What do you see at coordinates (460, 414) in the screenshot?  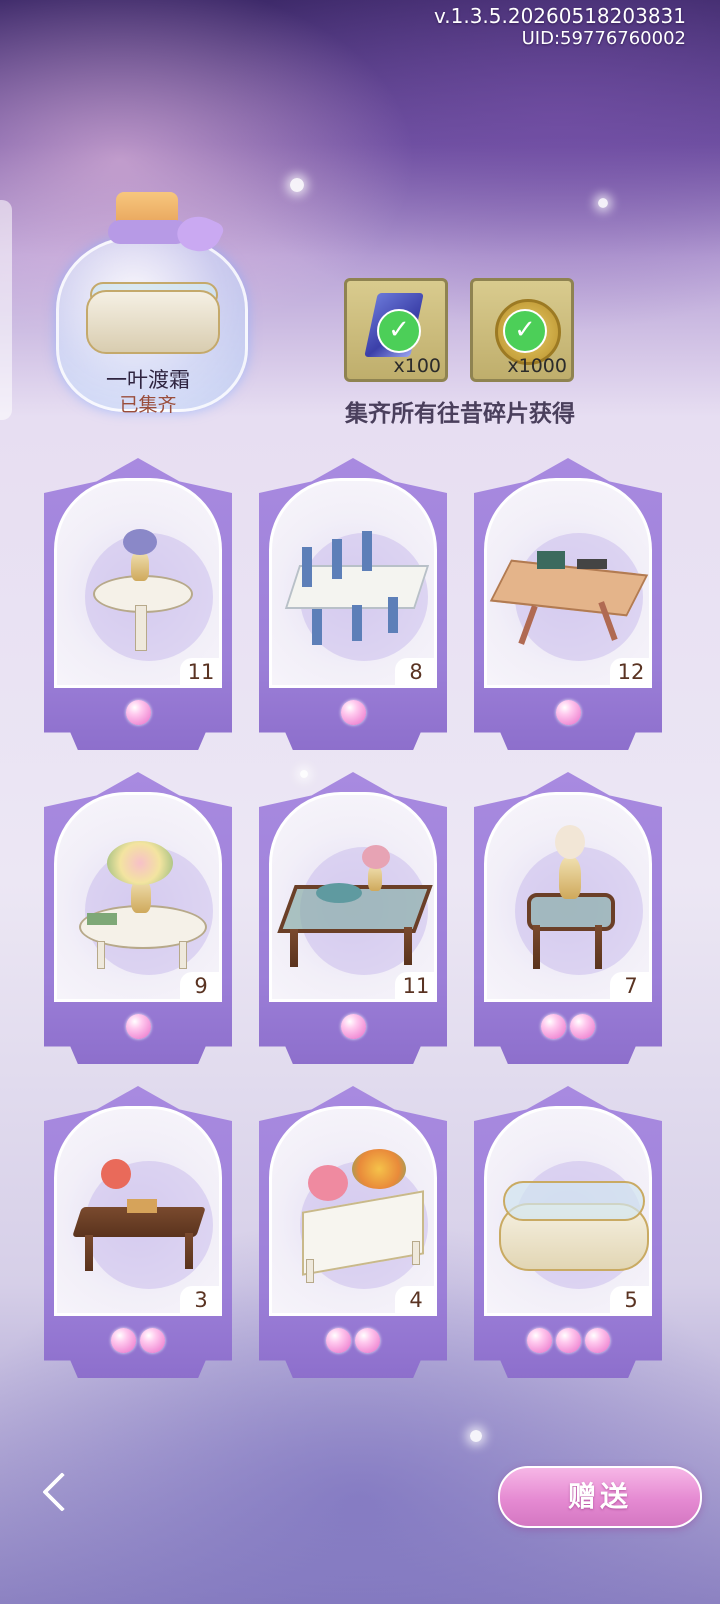 I see `reward-caption: 集齐所有往昔碎片获得` at bounding box center [460, 414].